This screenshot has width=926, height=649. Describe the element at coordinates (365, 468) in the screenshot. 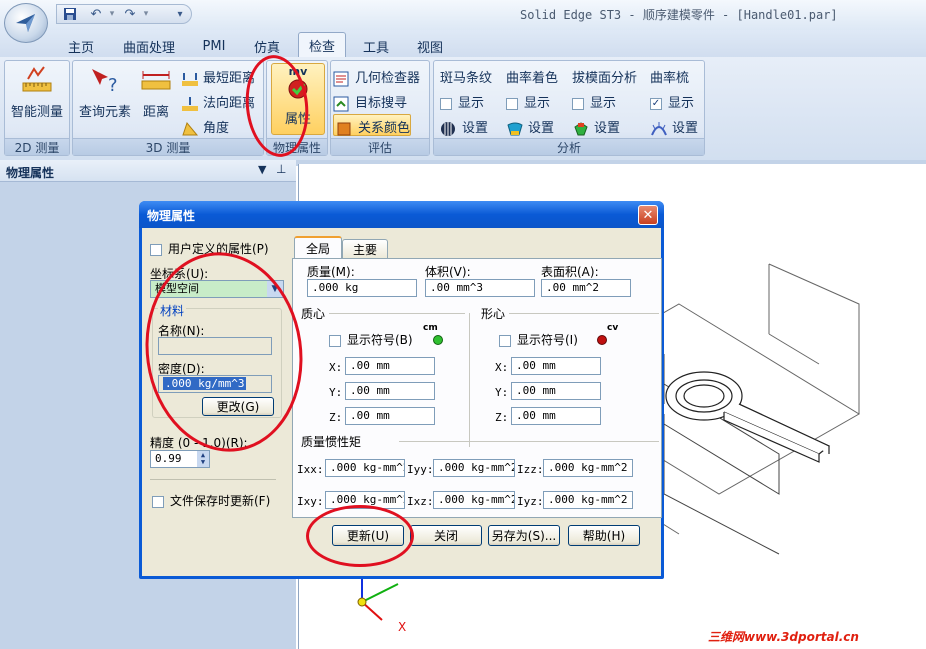

I see `ixx-field: .000 kg-mm^2` at that location.